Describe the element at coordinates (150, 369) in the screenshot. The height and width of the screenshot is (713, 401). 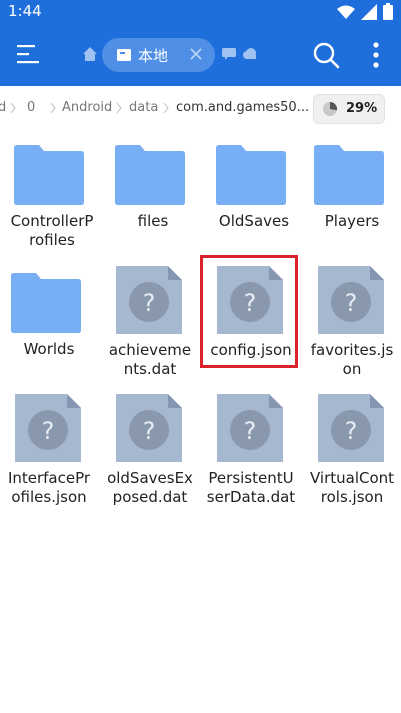
I see `item-name: nts.dat` at that location.